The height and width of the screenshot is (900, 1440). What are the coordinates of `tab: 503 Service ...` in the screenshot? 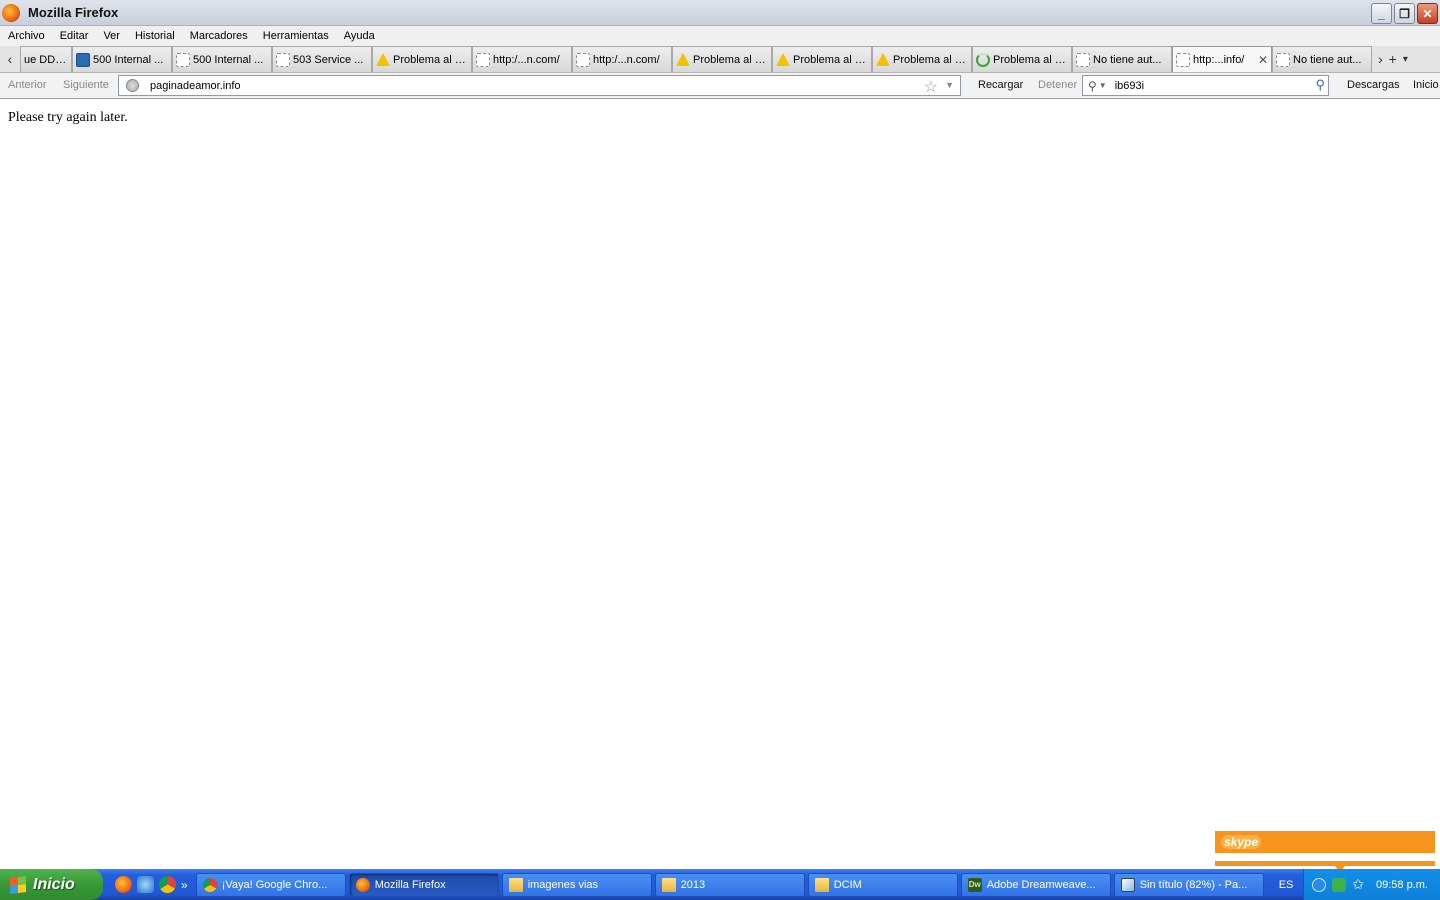 It's located at (322, 59).